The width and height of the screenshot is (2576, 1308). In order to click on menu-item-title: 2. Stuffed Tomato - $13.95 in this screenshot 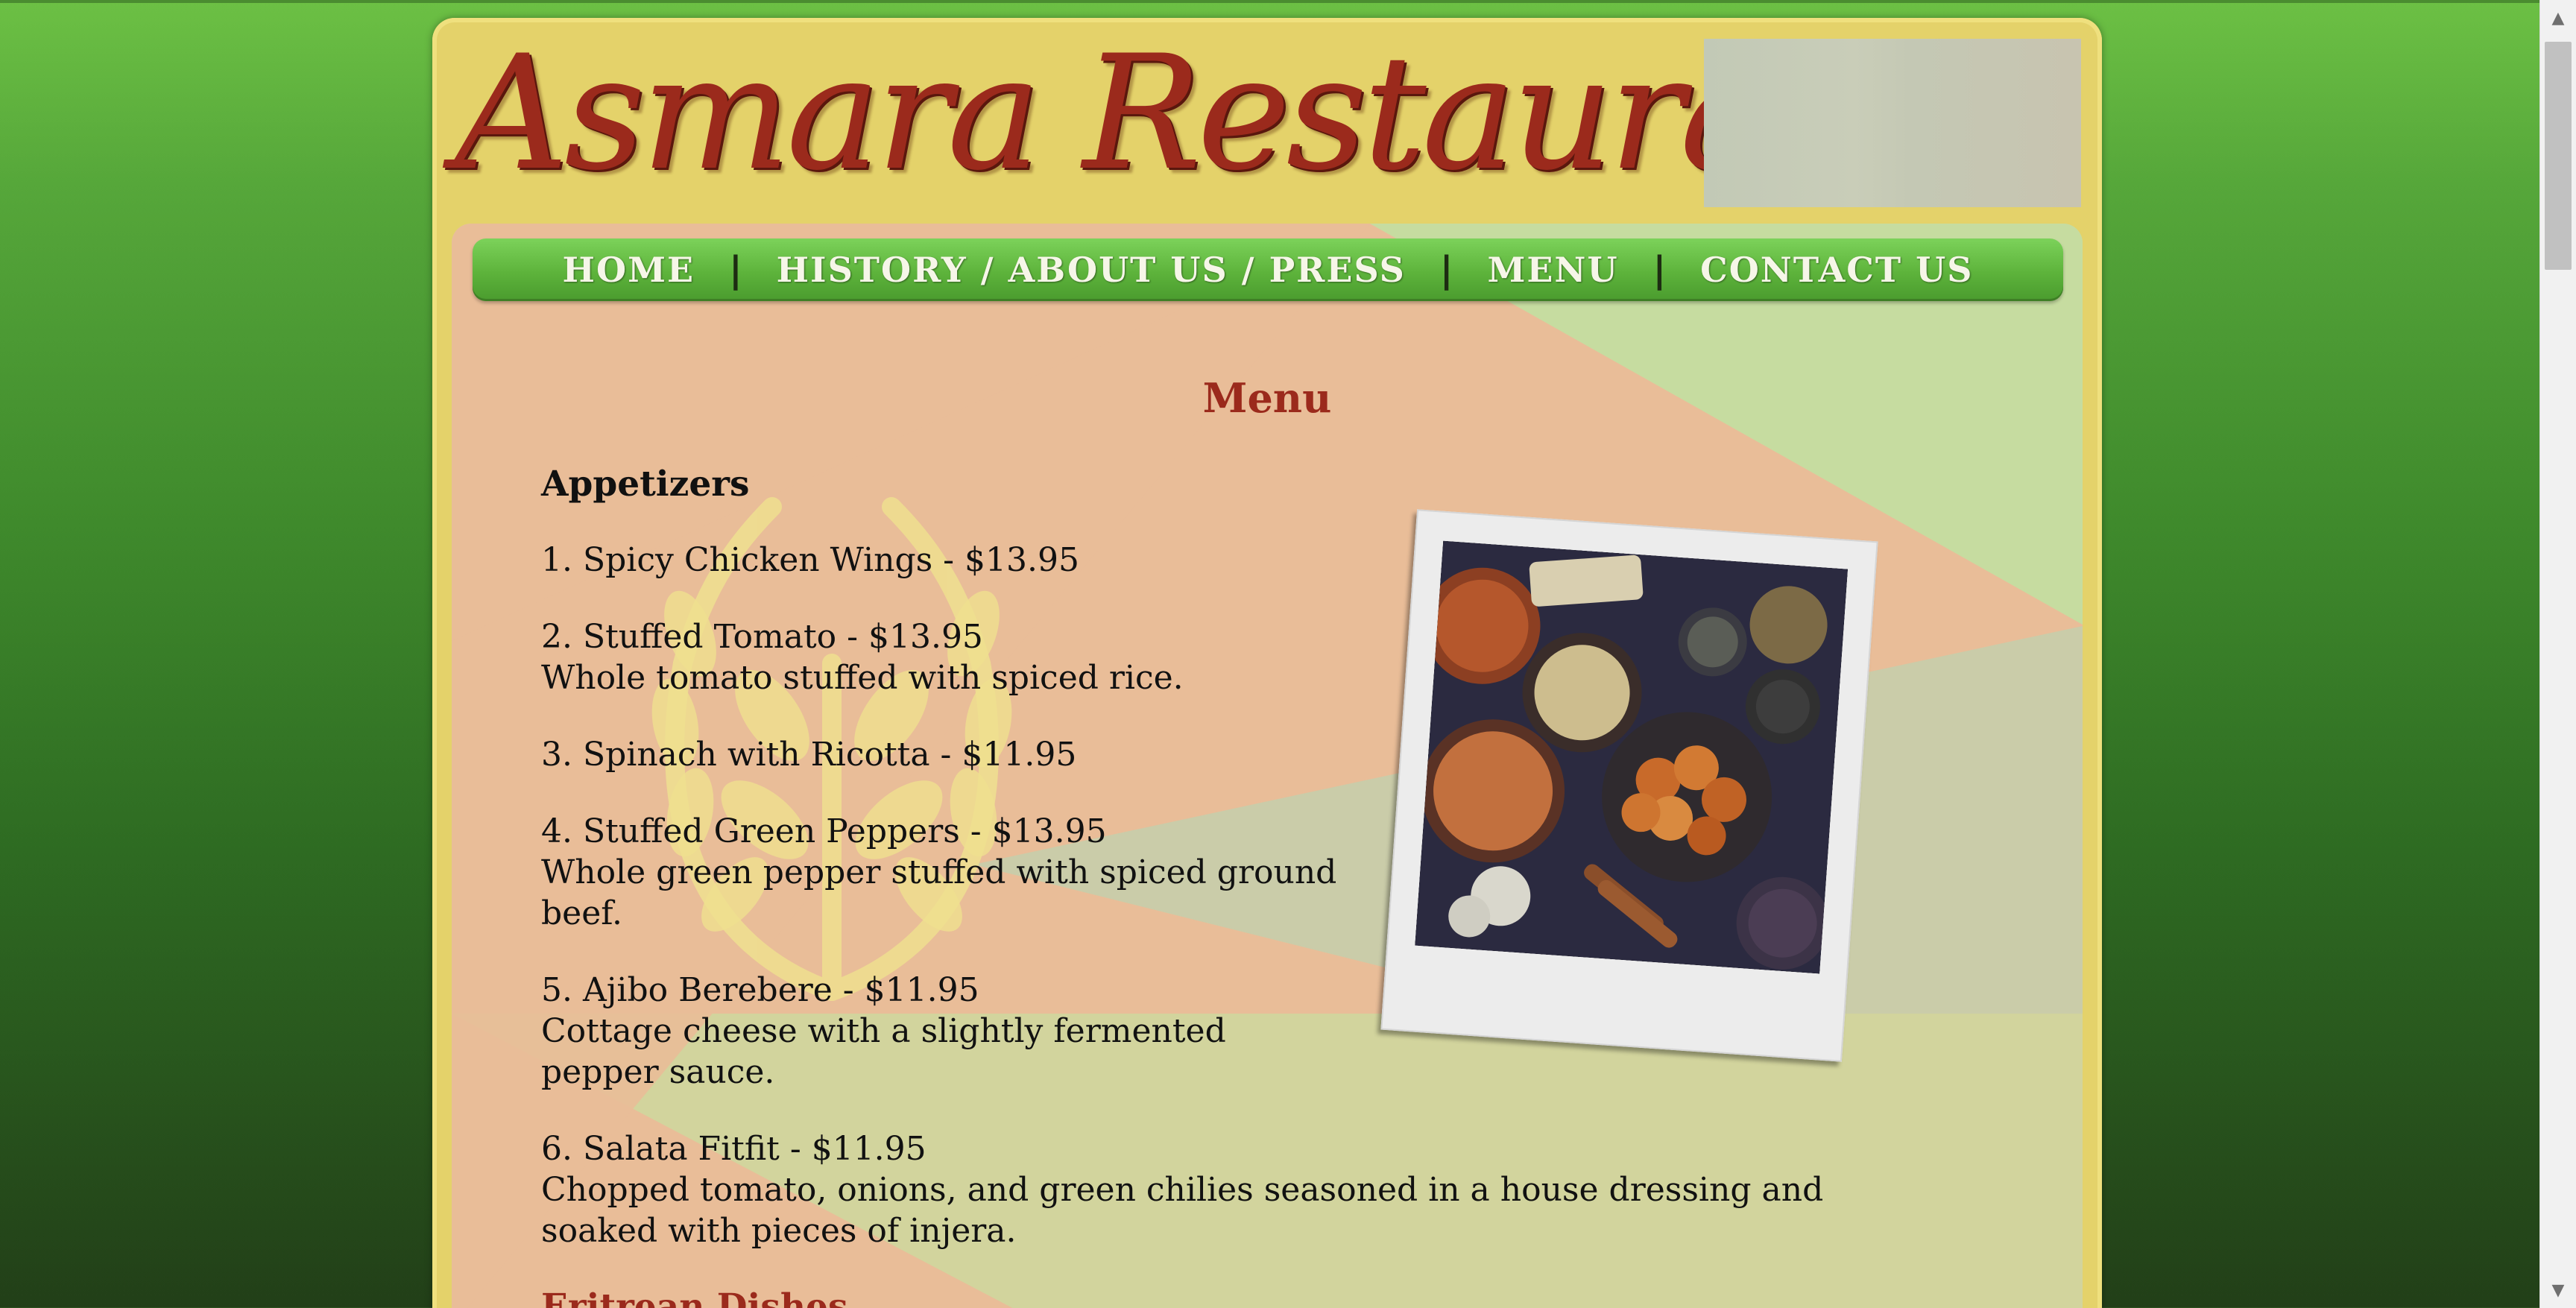, I will do `click(762, 637)`.